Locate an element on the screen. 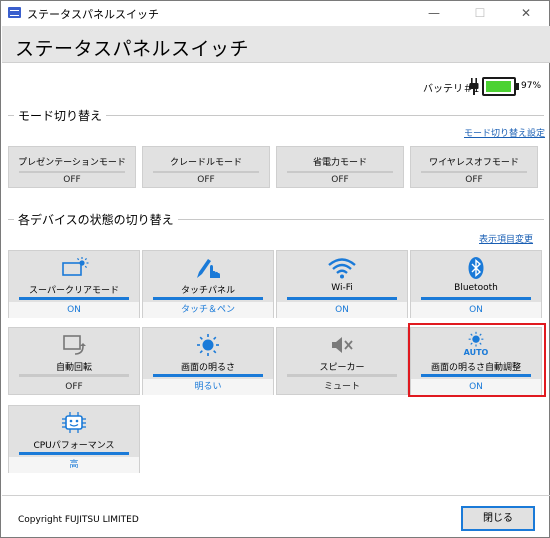  close-window-button: ✕ is located at coordinates (526, 13).